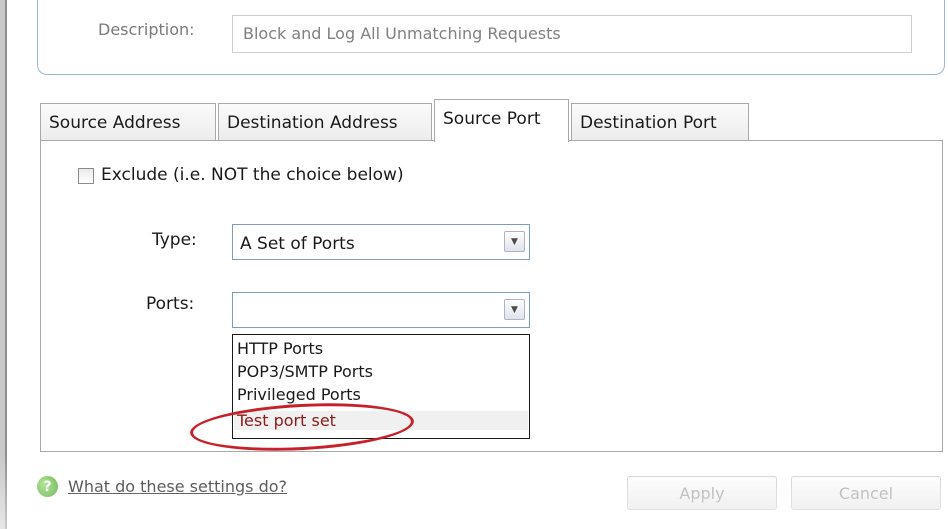 This screenshot has height=529, width=948. I want to click on exclude-checkbox, so click(86, 176).